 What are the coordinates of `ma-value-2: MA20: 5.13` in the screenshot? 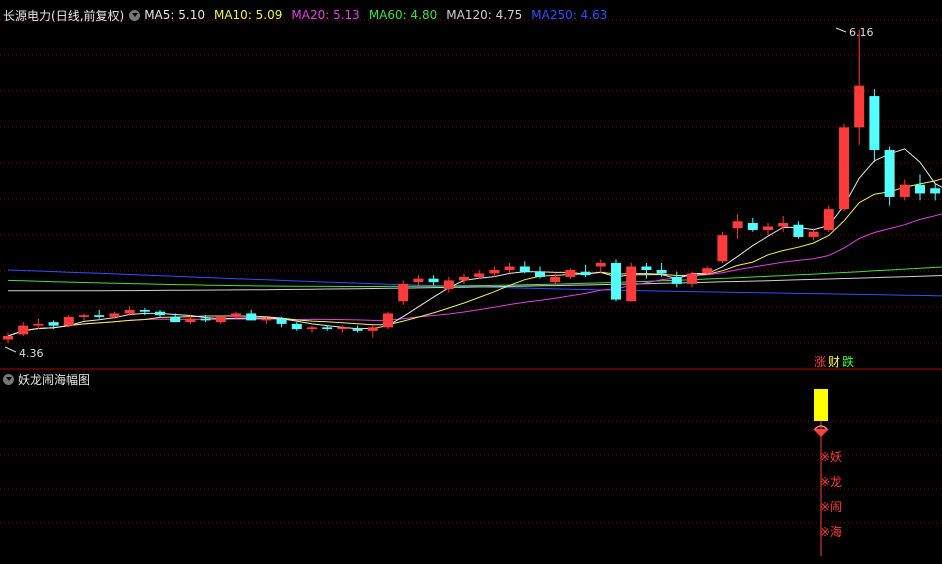 It's located at (325, 15).